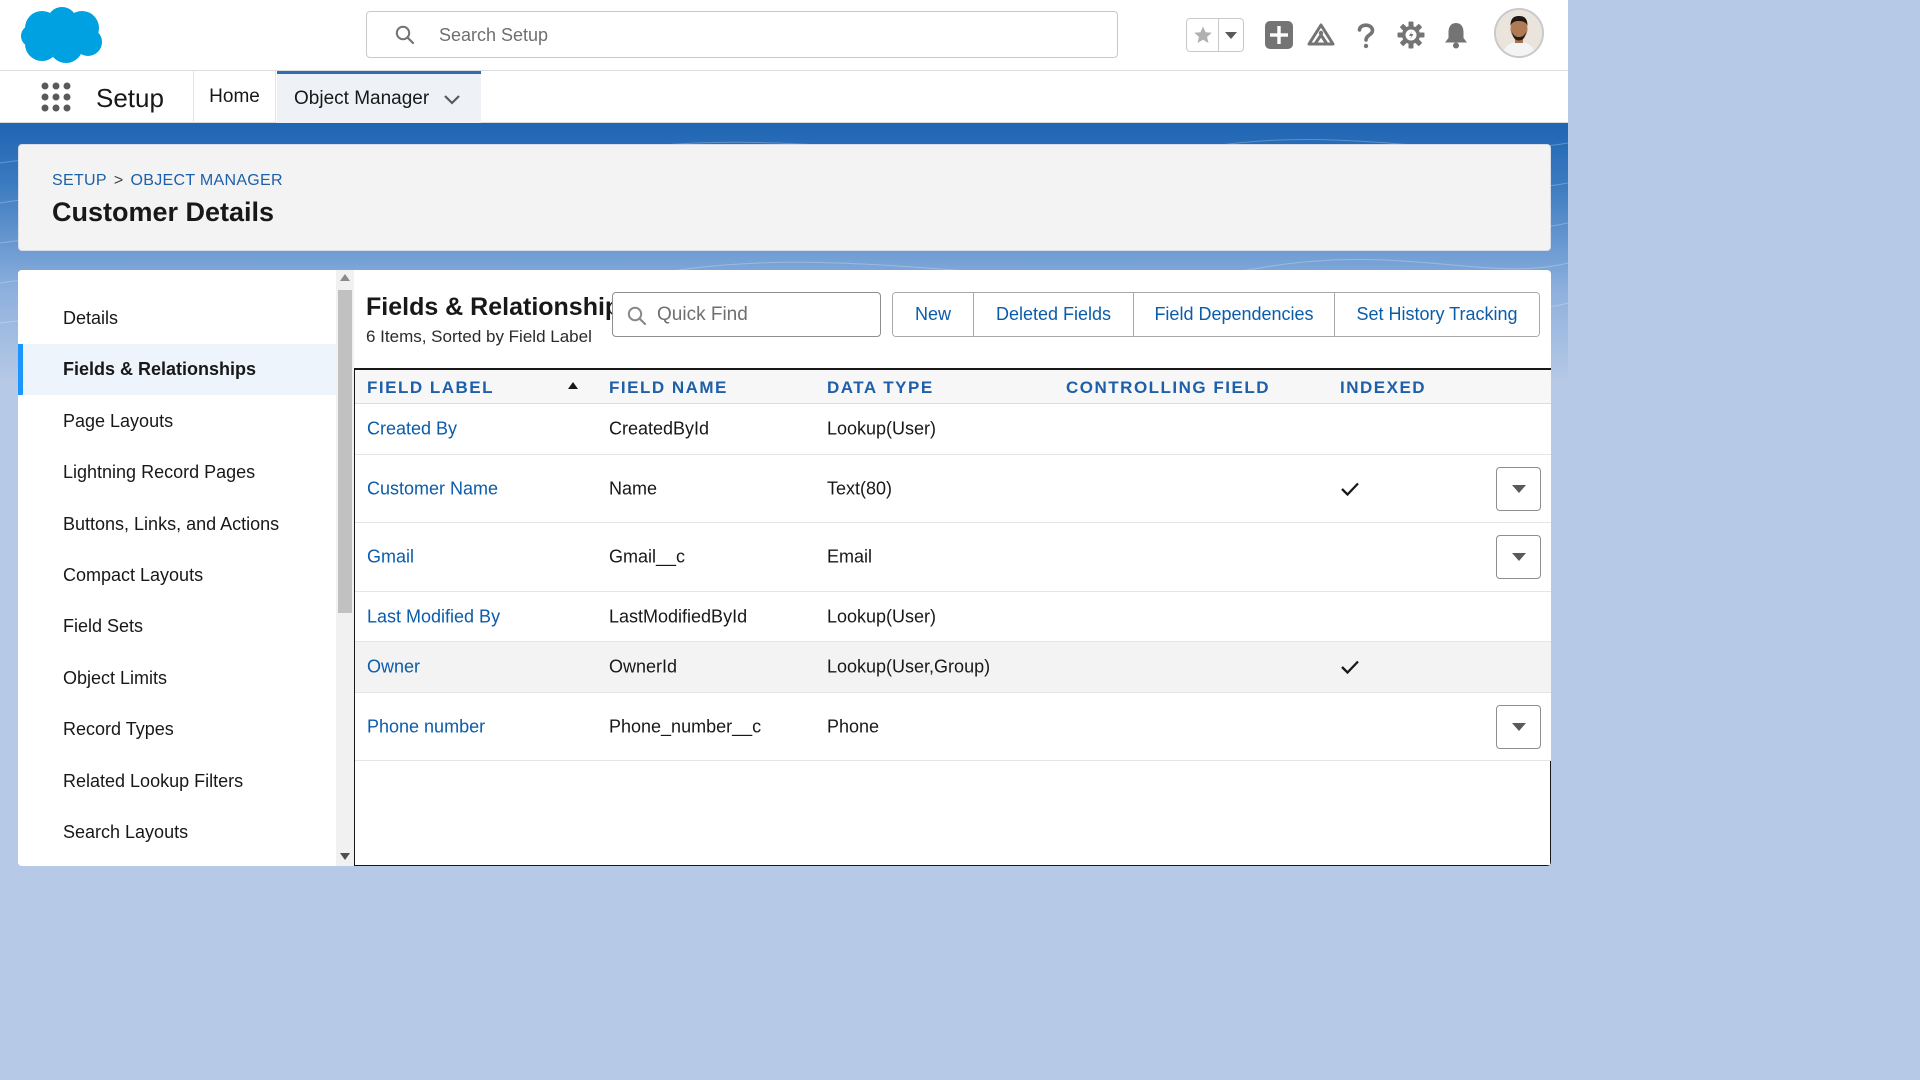  I want to click on search-setup-field, so click(769, 35).